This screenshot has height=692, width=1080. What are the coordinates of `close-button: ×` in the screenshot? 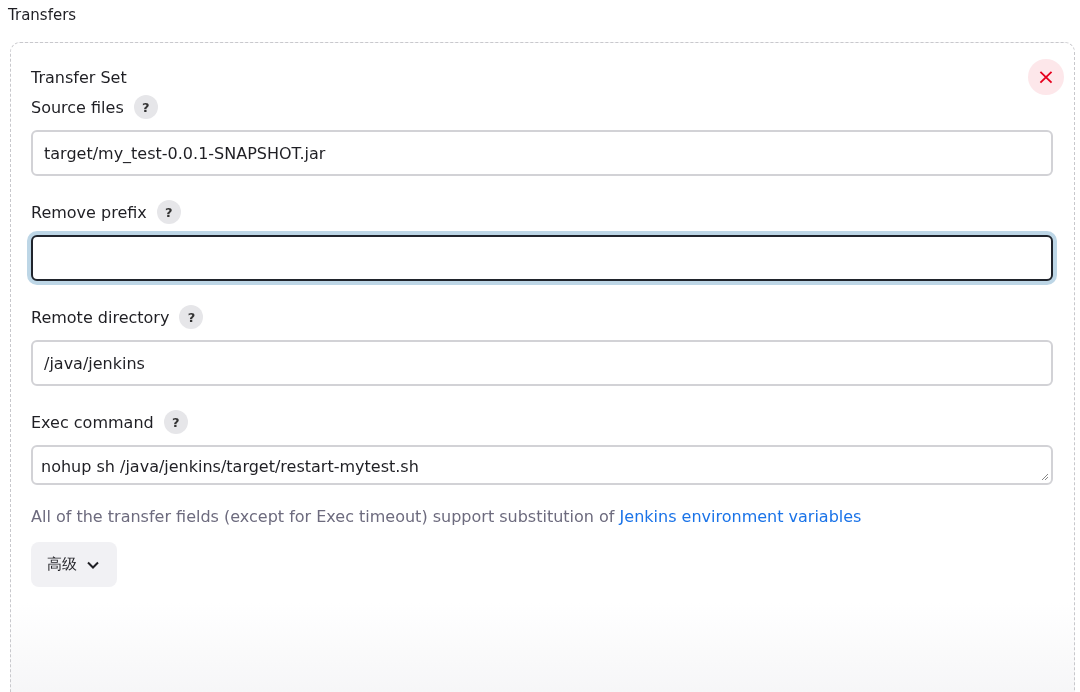 It's located at (1046, 77).